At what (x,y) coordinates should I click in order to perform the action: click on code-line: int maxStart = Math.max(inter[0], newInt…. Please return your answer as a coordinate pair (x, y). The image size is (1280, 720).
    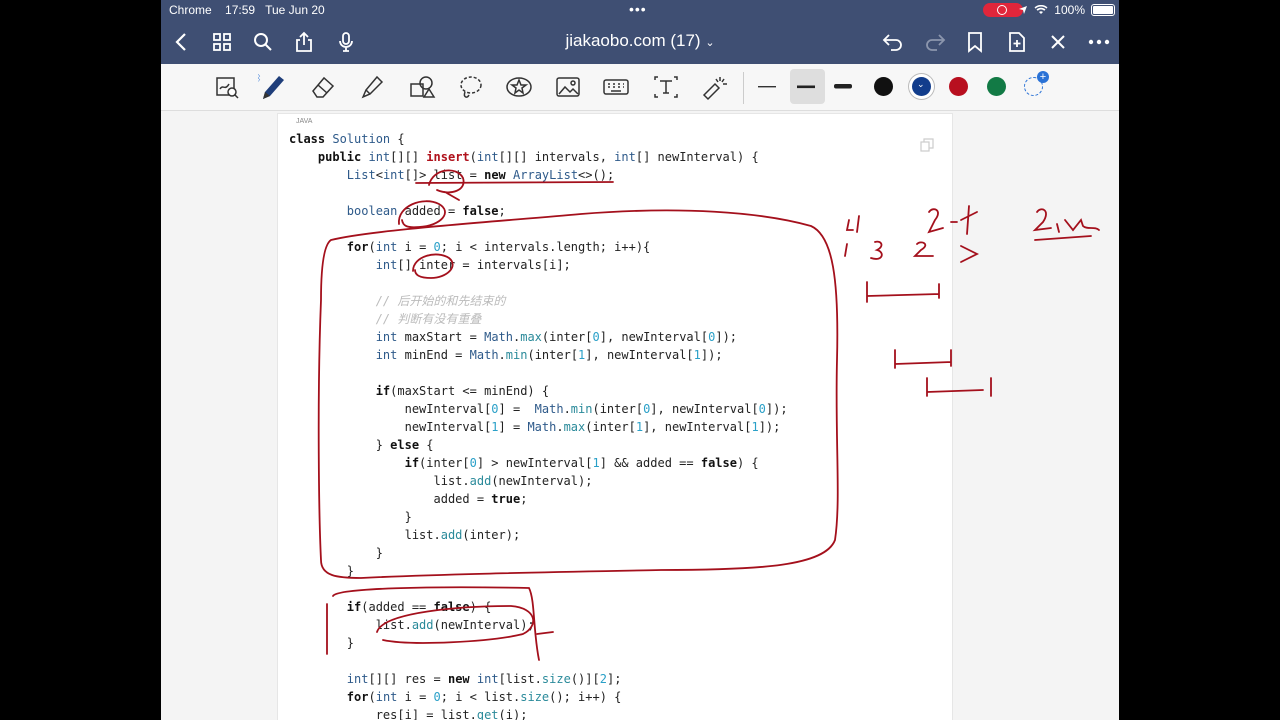
    Looking at the image, I should click on (538, 337).